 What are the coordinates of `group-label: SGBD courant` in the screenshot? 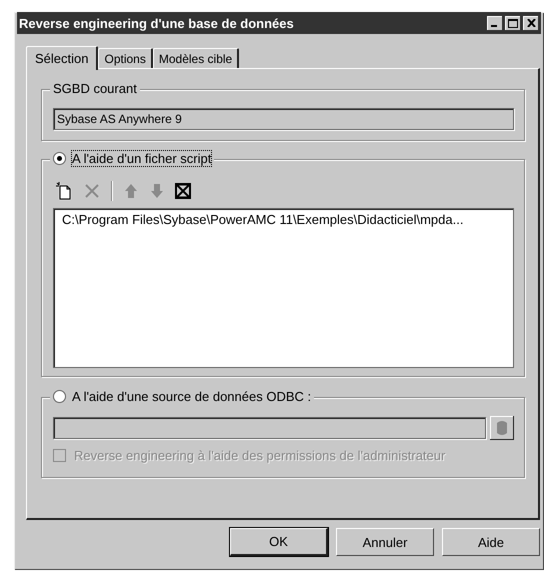 It's located at (95, 88).